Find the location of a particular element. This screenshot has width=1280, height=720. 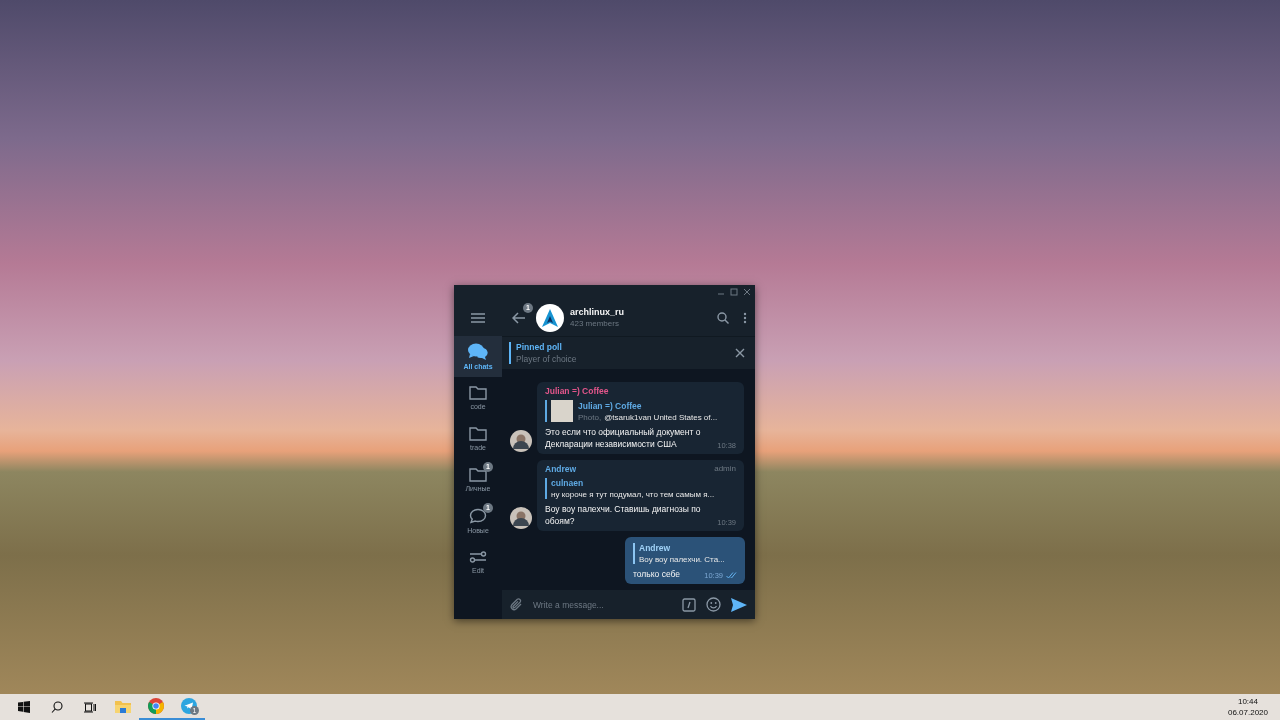

group-avatar is located at coordinates (550, 317).